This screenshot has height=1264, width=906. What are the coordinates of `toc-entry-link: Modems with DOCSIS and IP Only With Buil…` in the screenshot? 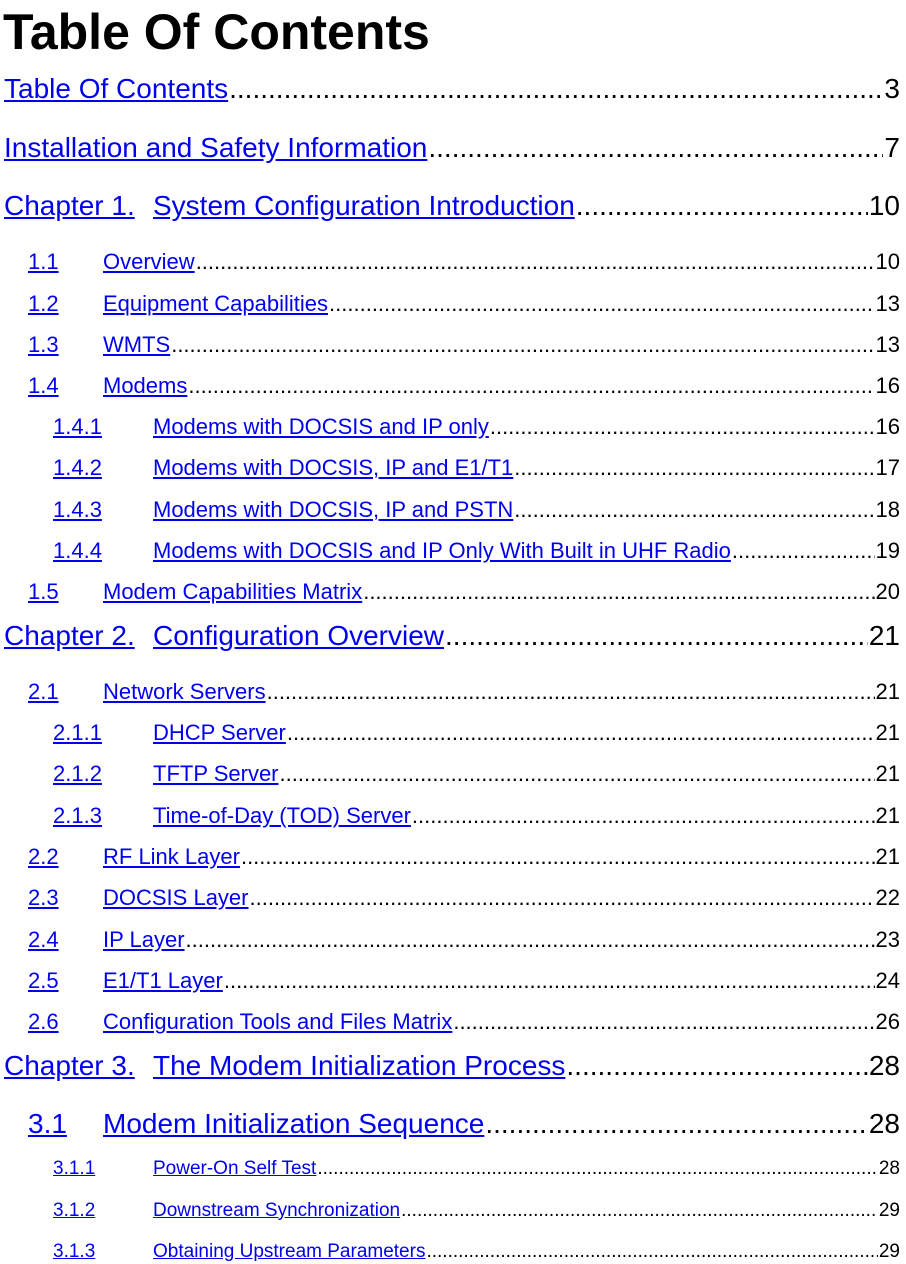 It's located at (442, 551).